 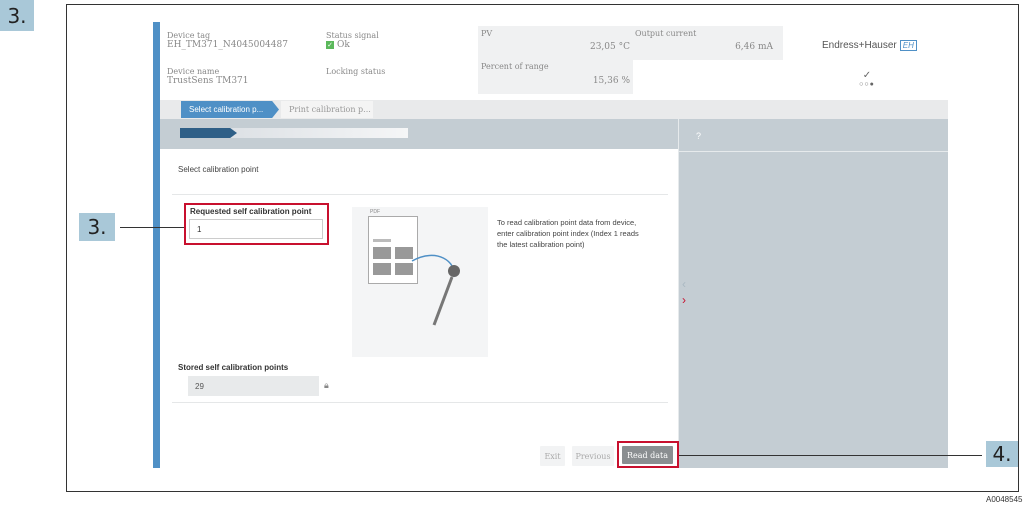 What do you see at coordinates (666, 33) in the screenshot?
I see `output-label: Output current` at bounding box center [666, 33].